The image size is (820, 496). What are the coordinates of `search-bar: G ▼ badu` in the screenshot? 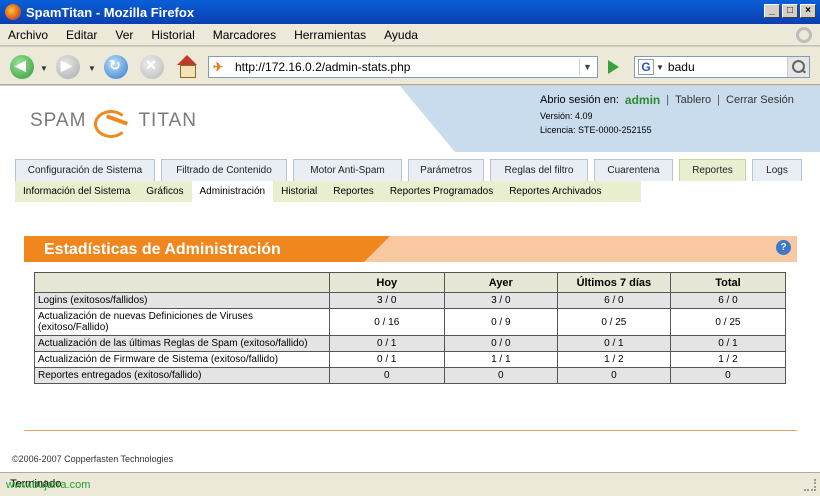 It's located at (722, 67).